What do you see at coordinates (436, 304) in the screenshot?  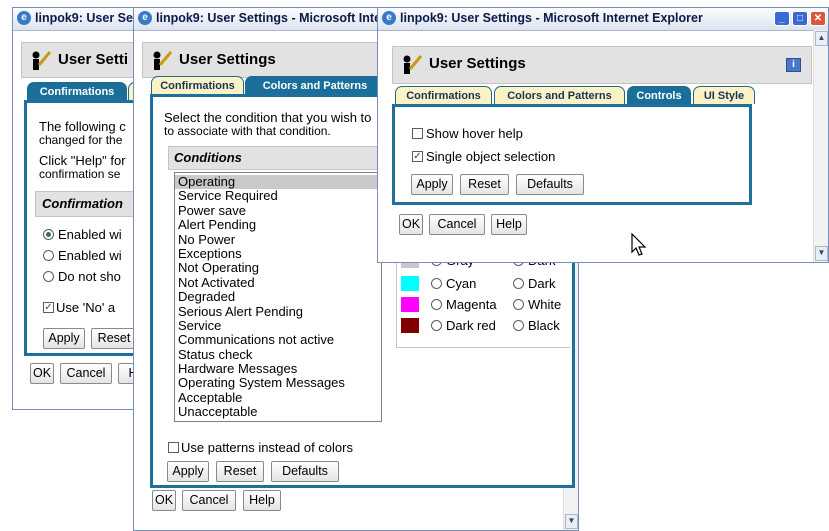 I see `radio-color-magenta` at bounding box center [436, 304].